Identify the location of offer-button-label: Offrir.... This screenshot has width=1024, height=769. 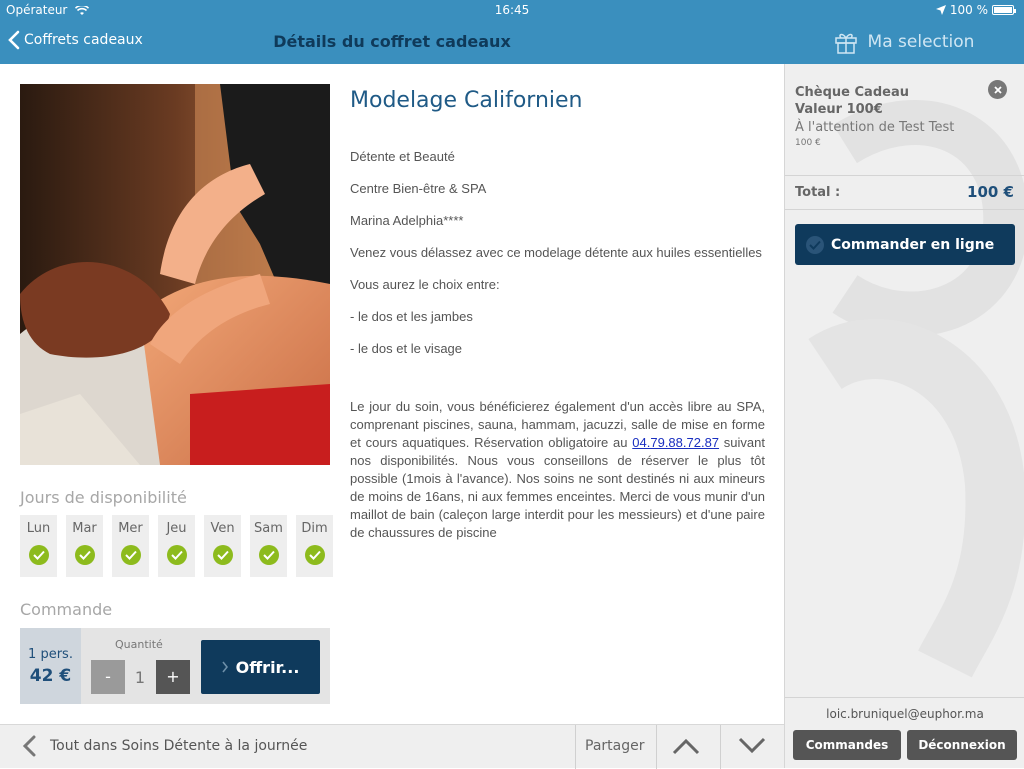
(267, 667).